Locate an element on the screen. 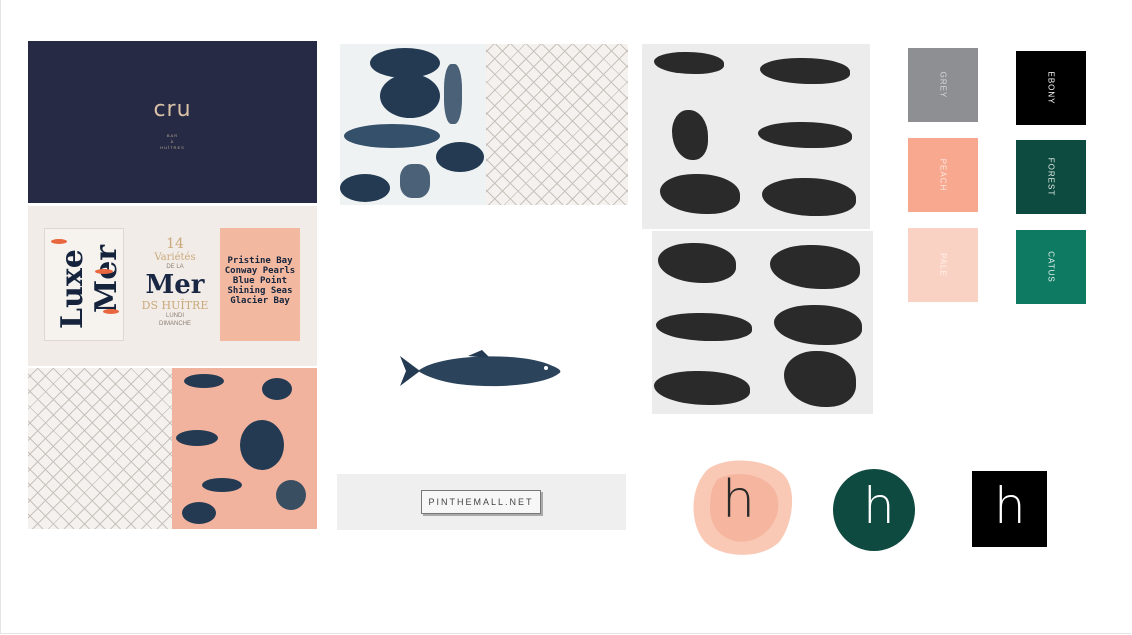 This screenshot has height=635, width=1132. poster-huitre: DS HUÎTRE is located at coordinates (175, 305).